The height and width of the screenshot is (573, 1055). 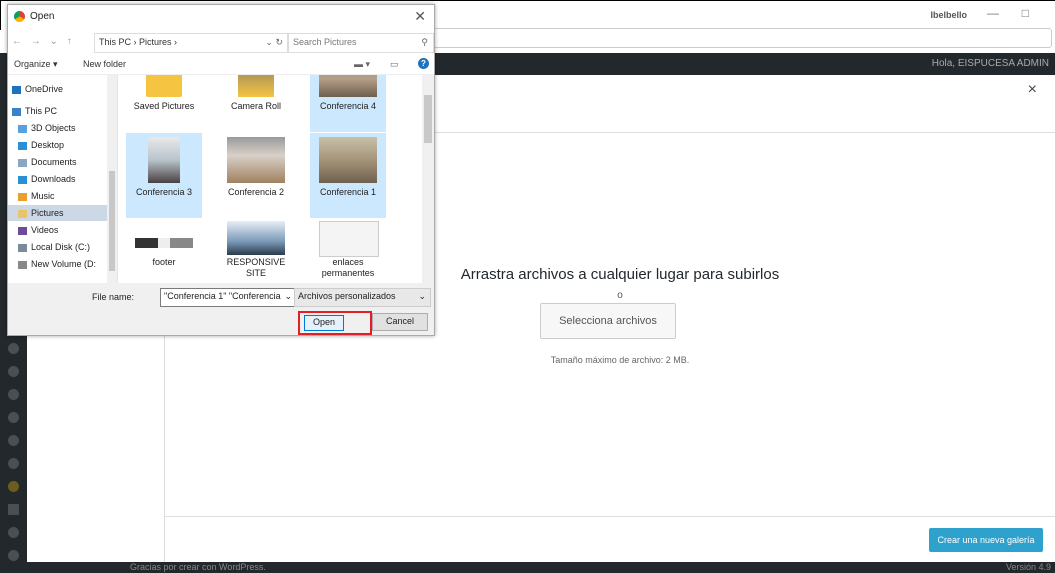 I want to click on max-upload-size: Tamaño máximo de archivo: 2 MB., so click(x=620, y=360).